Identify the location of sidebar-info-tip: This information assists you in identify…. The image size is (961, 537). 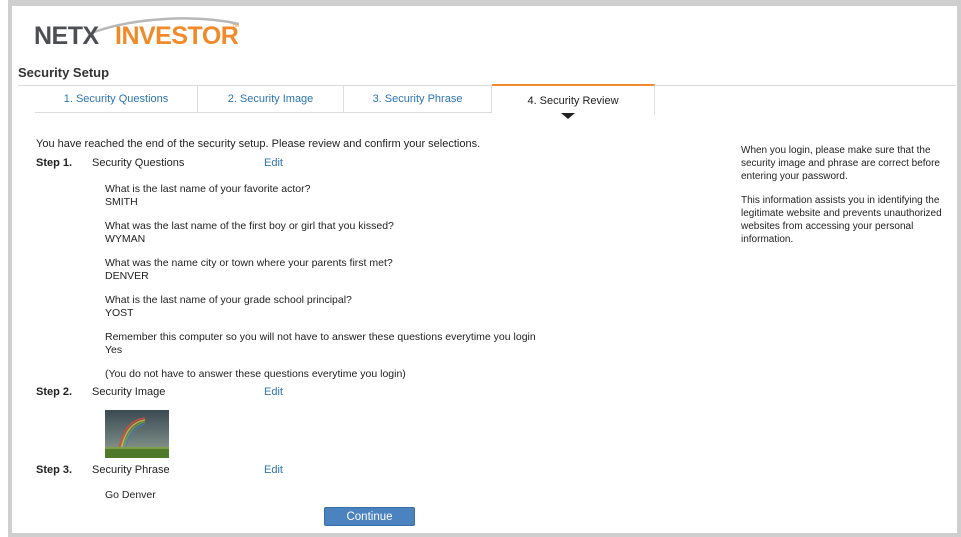
(841, 220).